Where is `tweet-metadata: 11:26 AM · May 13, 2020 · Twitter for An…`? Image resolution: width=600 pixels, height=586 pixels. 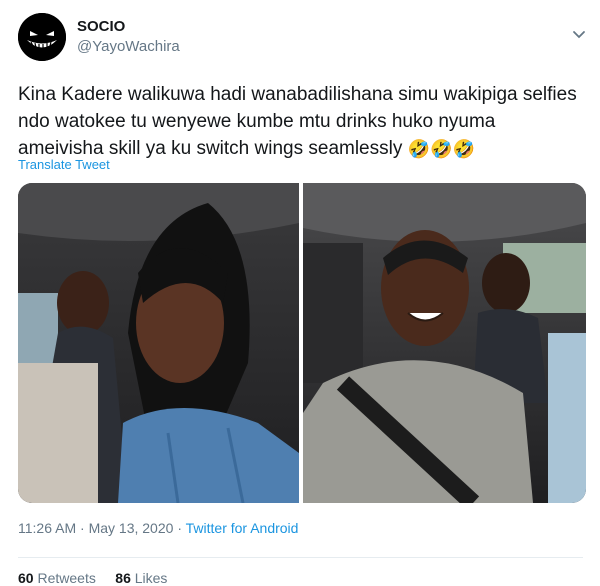
tweet-metadata: 11:26 AM · May 13, 2020 · Twitter for An… is located at coordinates (158, 528).